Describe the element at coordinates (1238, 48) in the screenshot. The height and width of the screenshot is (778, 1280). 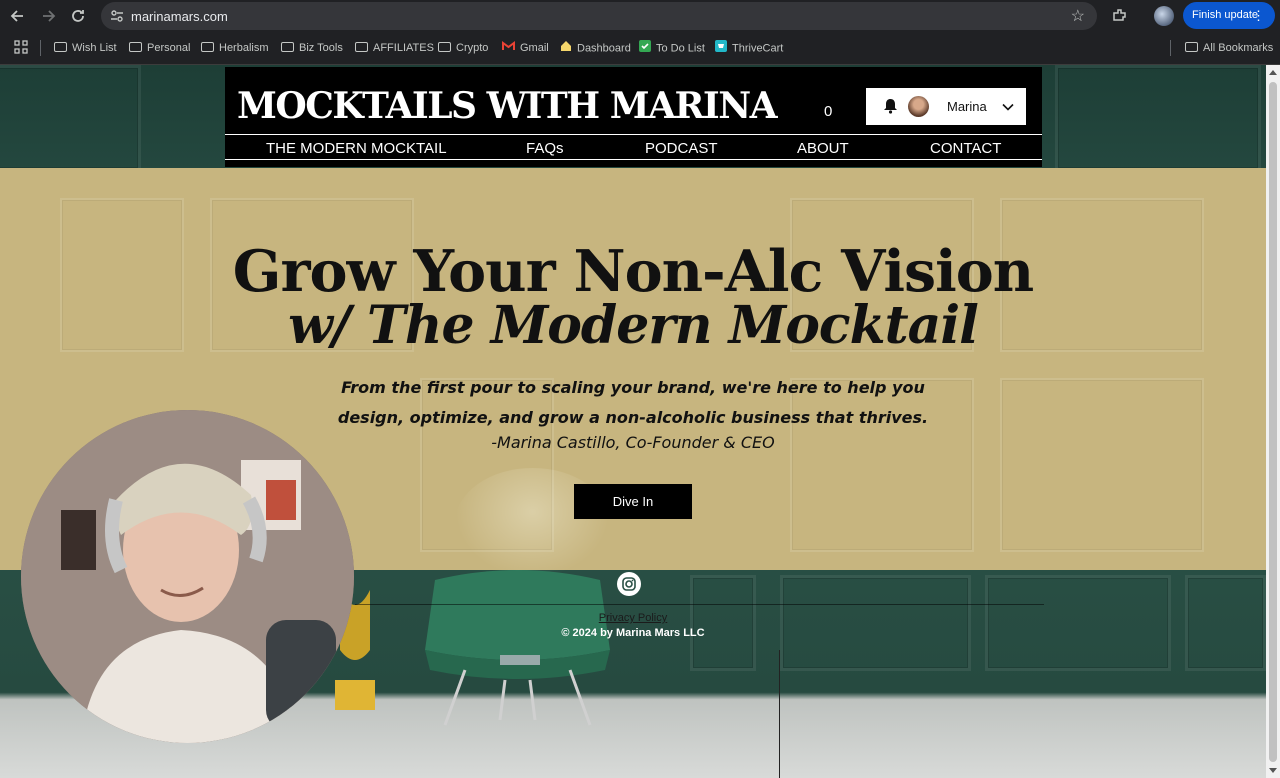
I see `bookmark-label: All Bookmarks` at that location.